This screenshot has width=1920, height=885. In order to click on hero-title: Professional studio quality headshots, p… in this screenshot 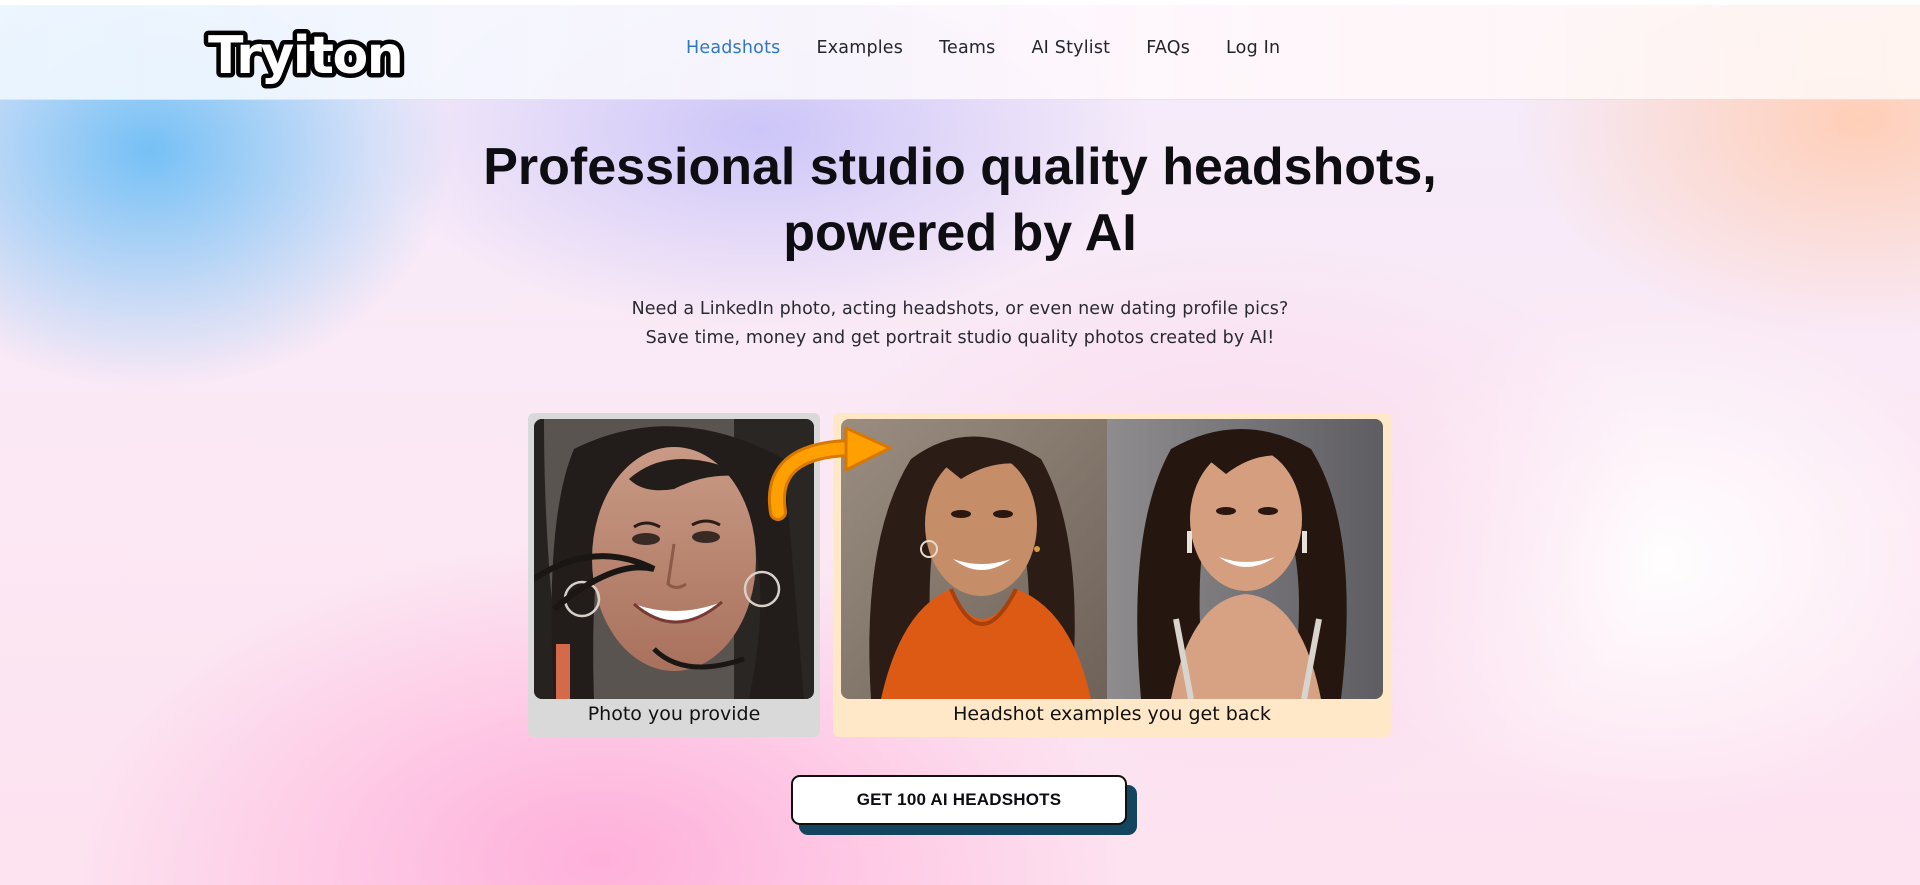, I will do `click(960, 200)`.